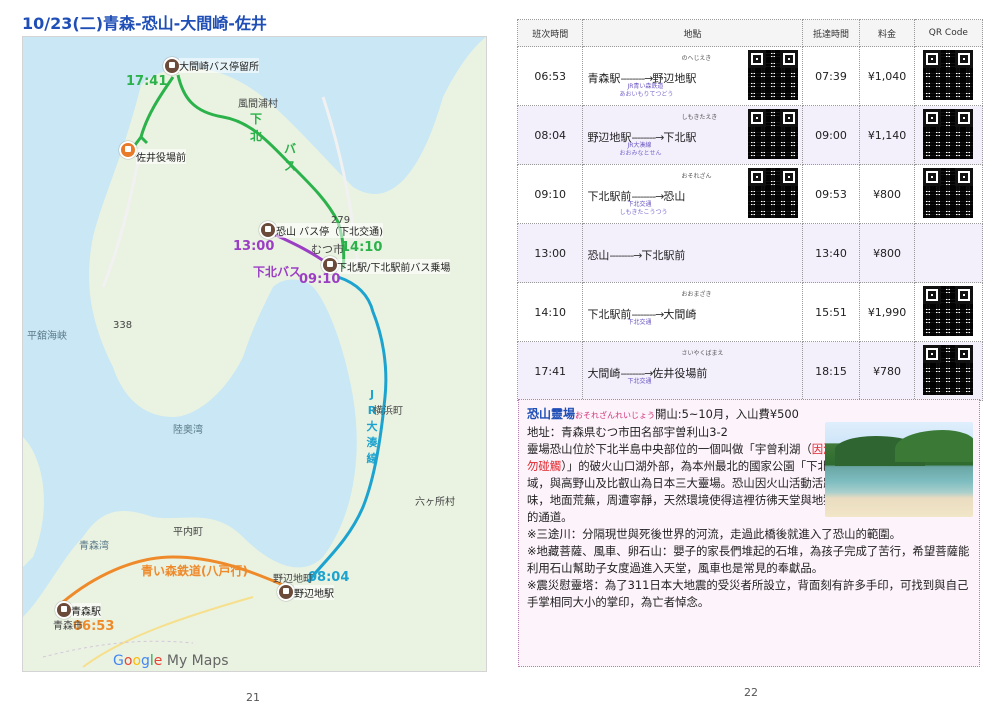  I want to click on table-row: 13:00 恐山--------→下北駅前 13:40 ¥800, so click(750, 253).